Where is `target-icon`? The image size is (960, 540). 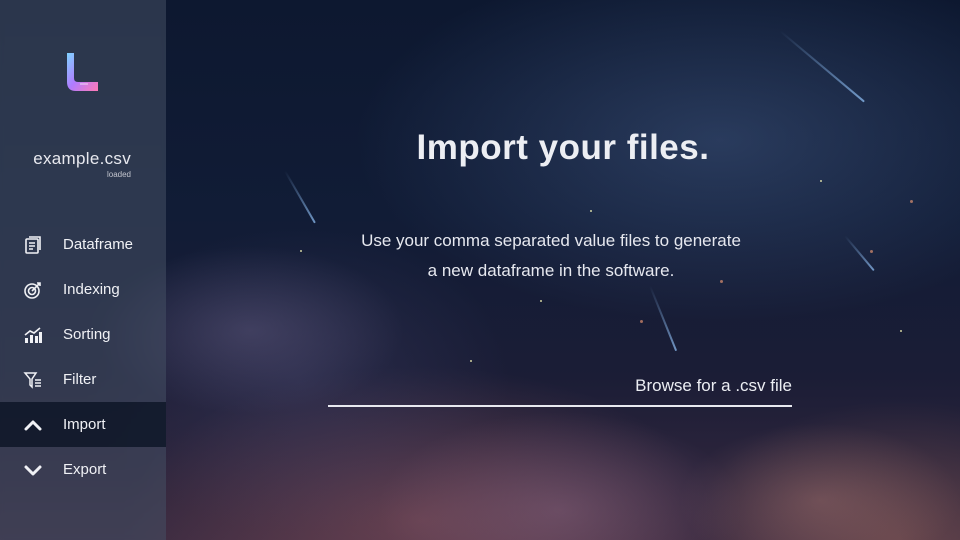 target-icon is located at coordinates (33, 290).